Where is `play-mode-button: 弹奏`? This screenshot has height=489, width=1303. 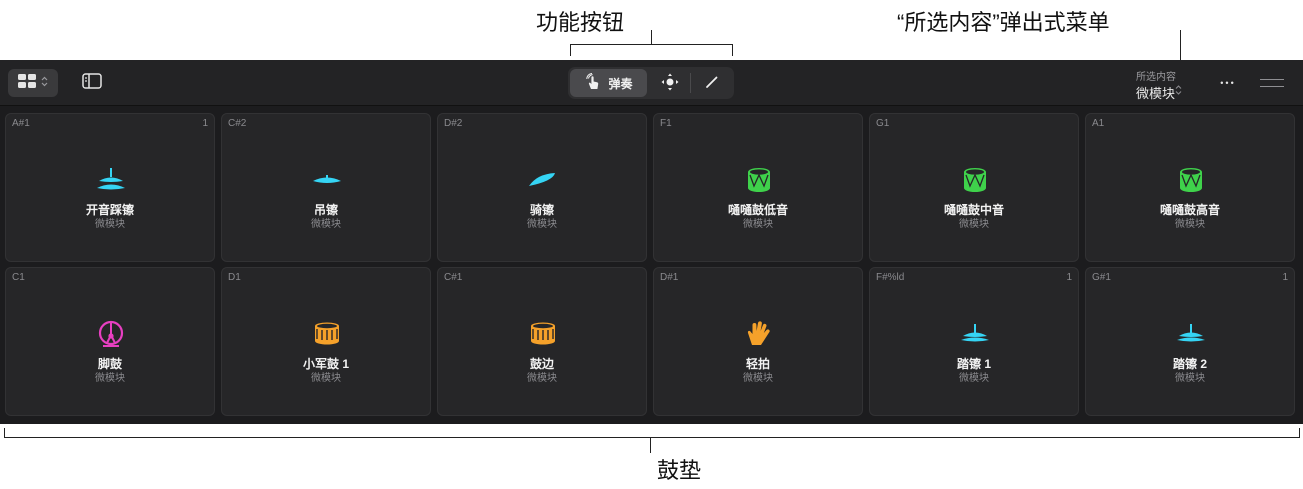
play-mode-button: 弹奏 is located at coordinates (608, 83).